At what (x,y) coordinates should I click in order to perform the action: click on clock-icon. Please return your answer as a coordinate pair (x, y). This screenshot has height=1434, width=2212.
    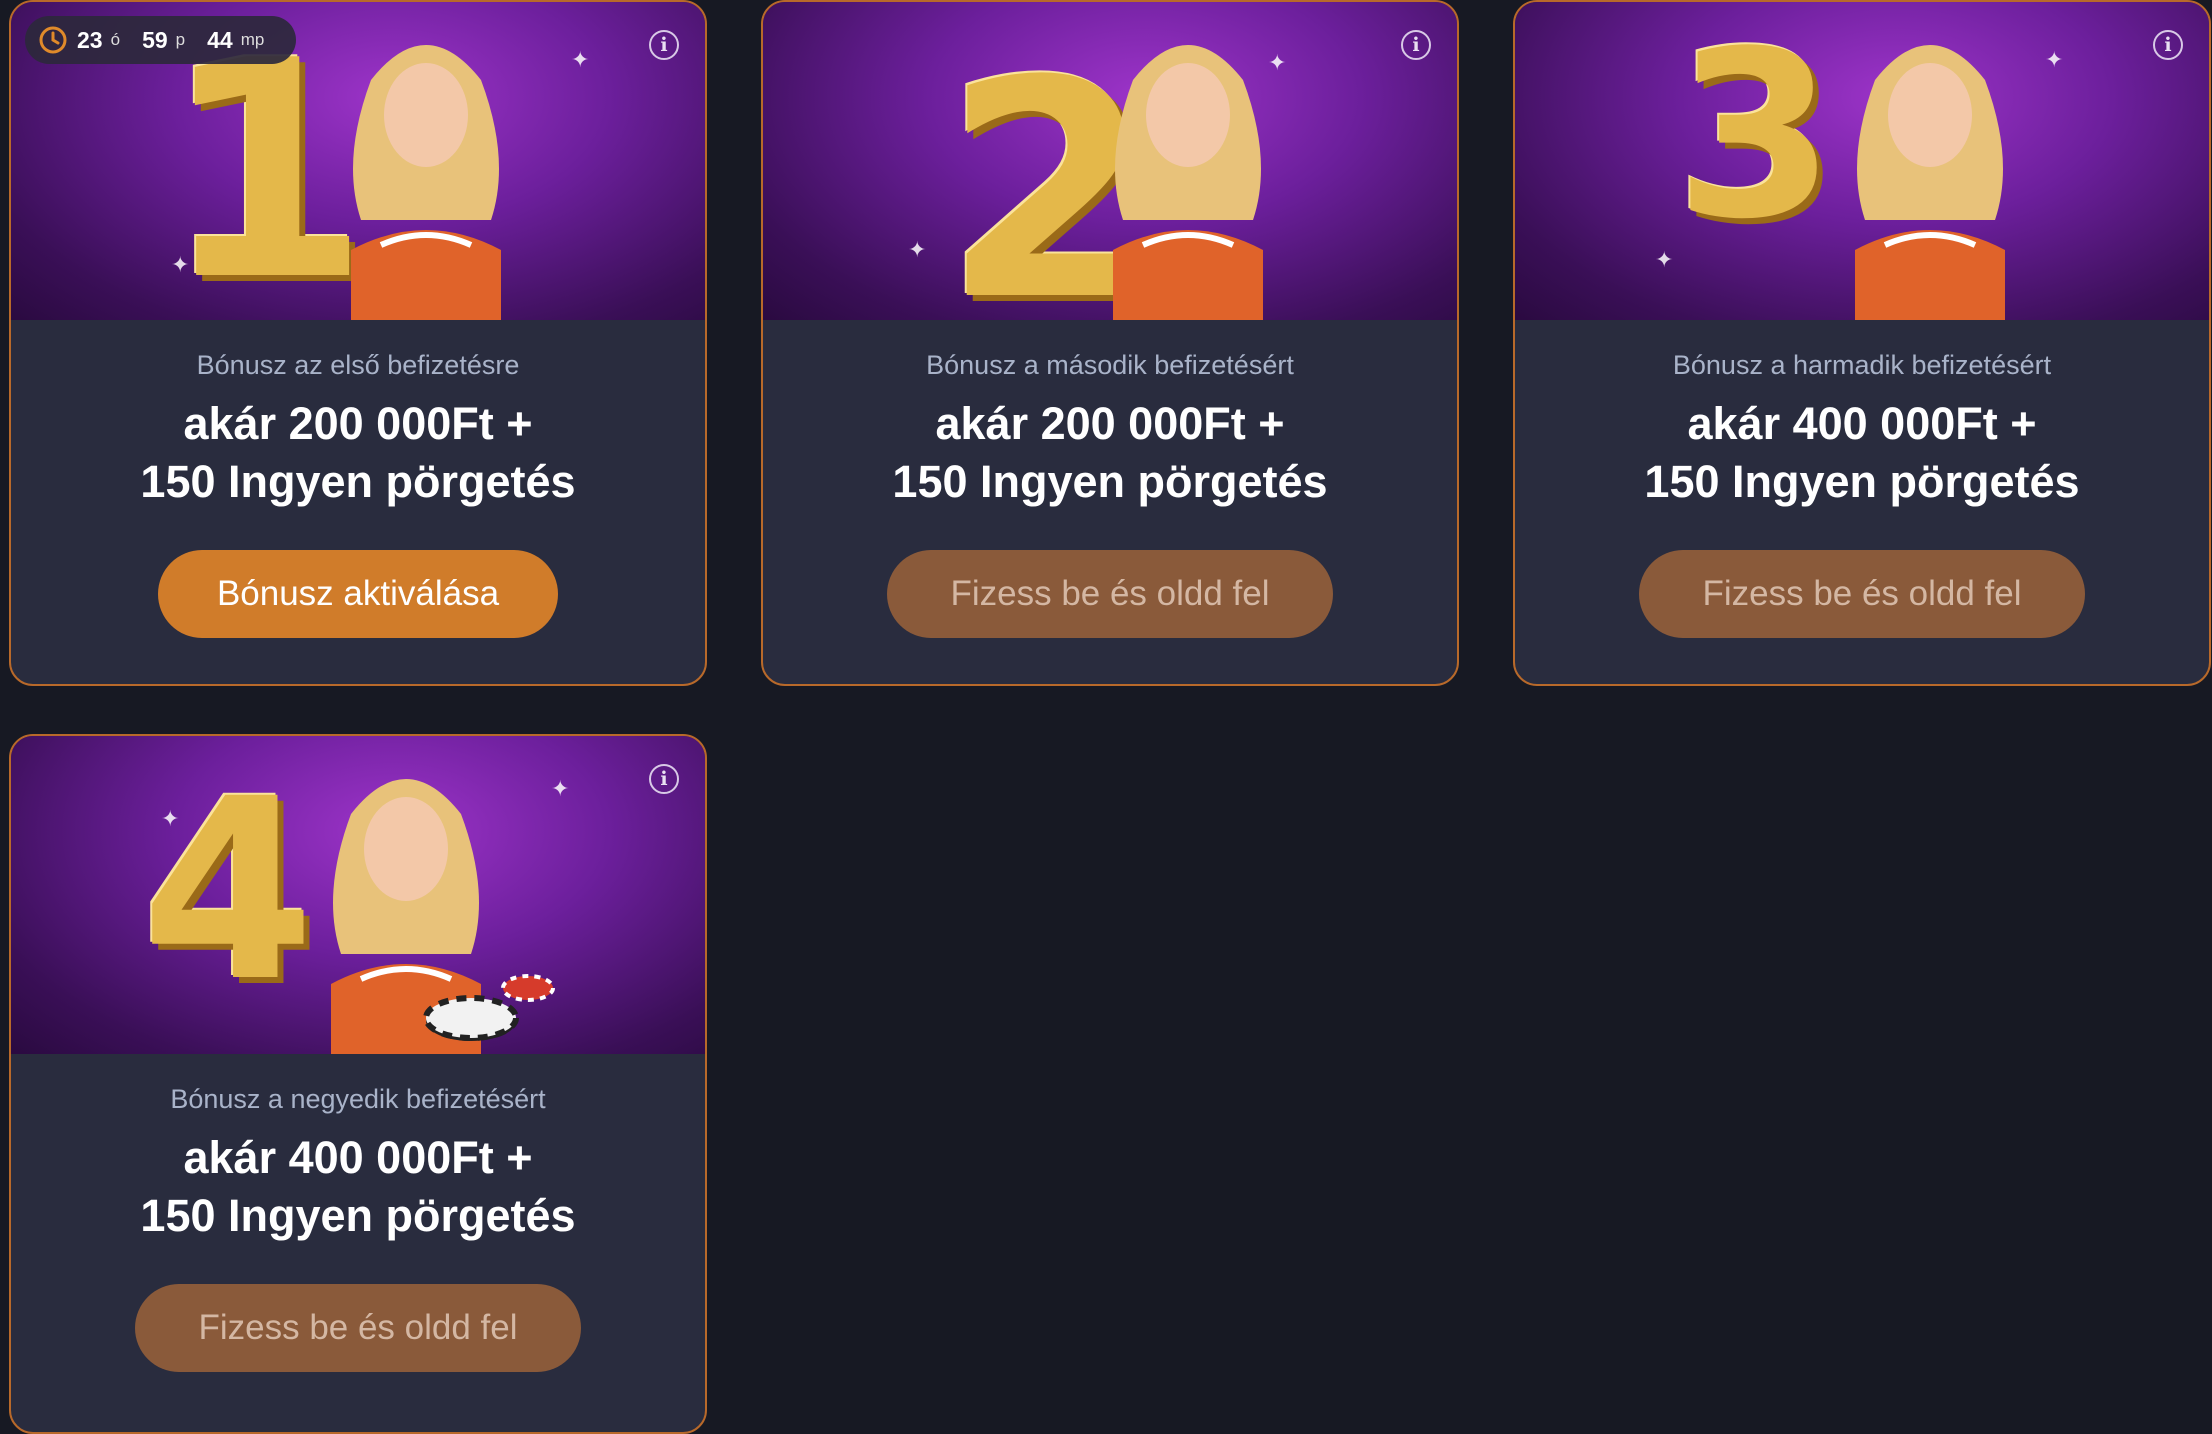
    Looking at the image, I should click on (53, 40).